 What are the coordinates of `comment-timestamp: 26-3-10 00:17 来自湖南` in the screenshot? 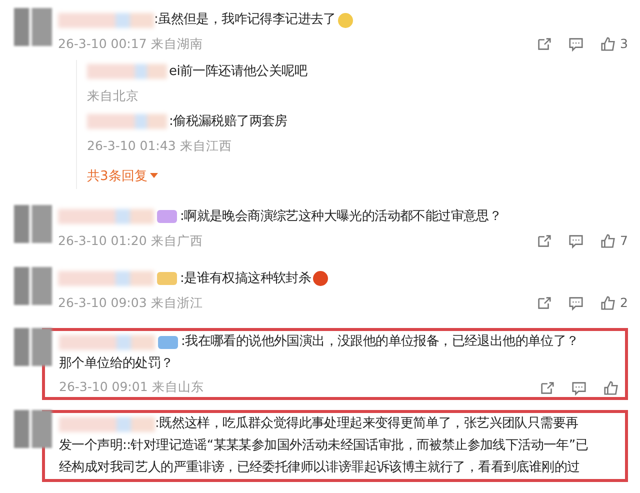 It's located at (130, 44).